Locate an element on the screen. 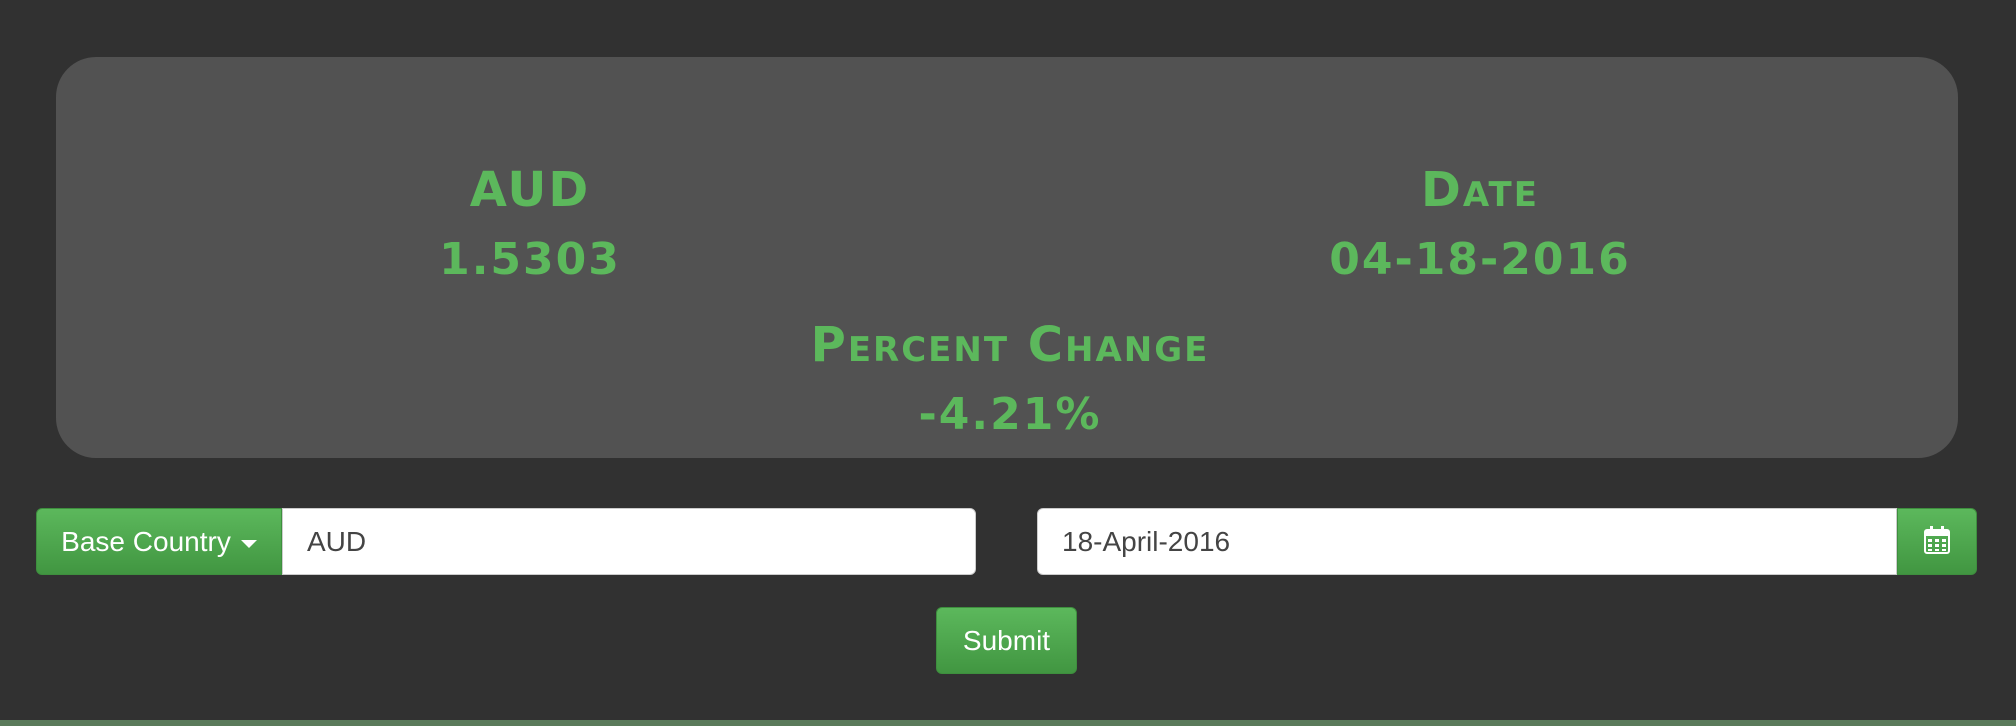 The width and height of the screenshot is (2016, 726). base-country-dropdown-button: Base Country is located at coordinates (159, 541).